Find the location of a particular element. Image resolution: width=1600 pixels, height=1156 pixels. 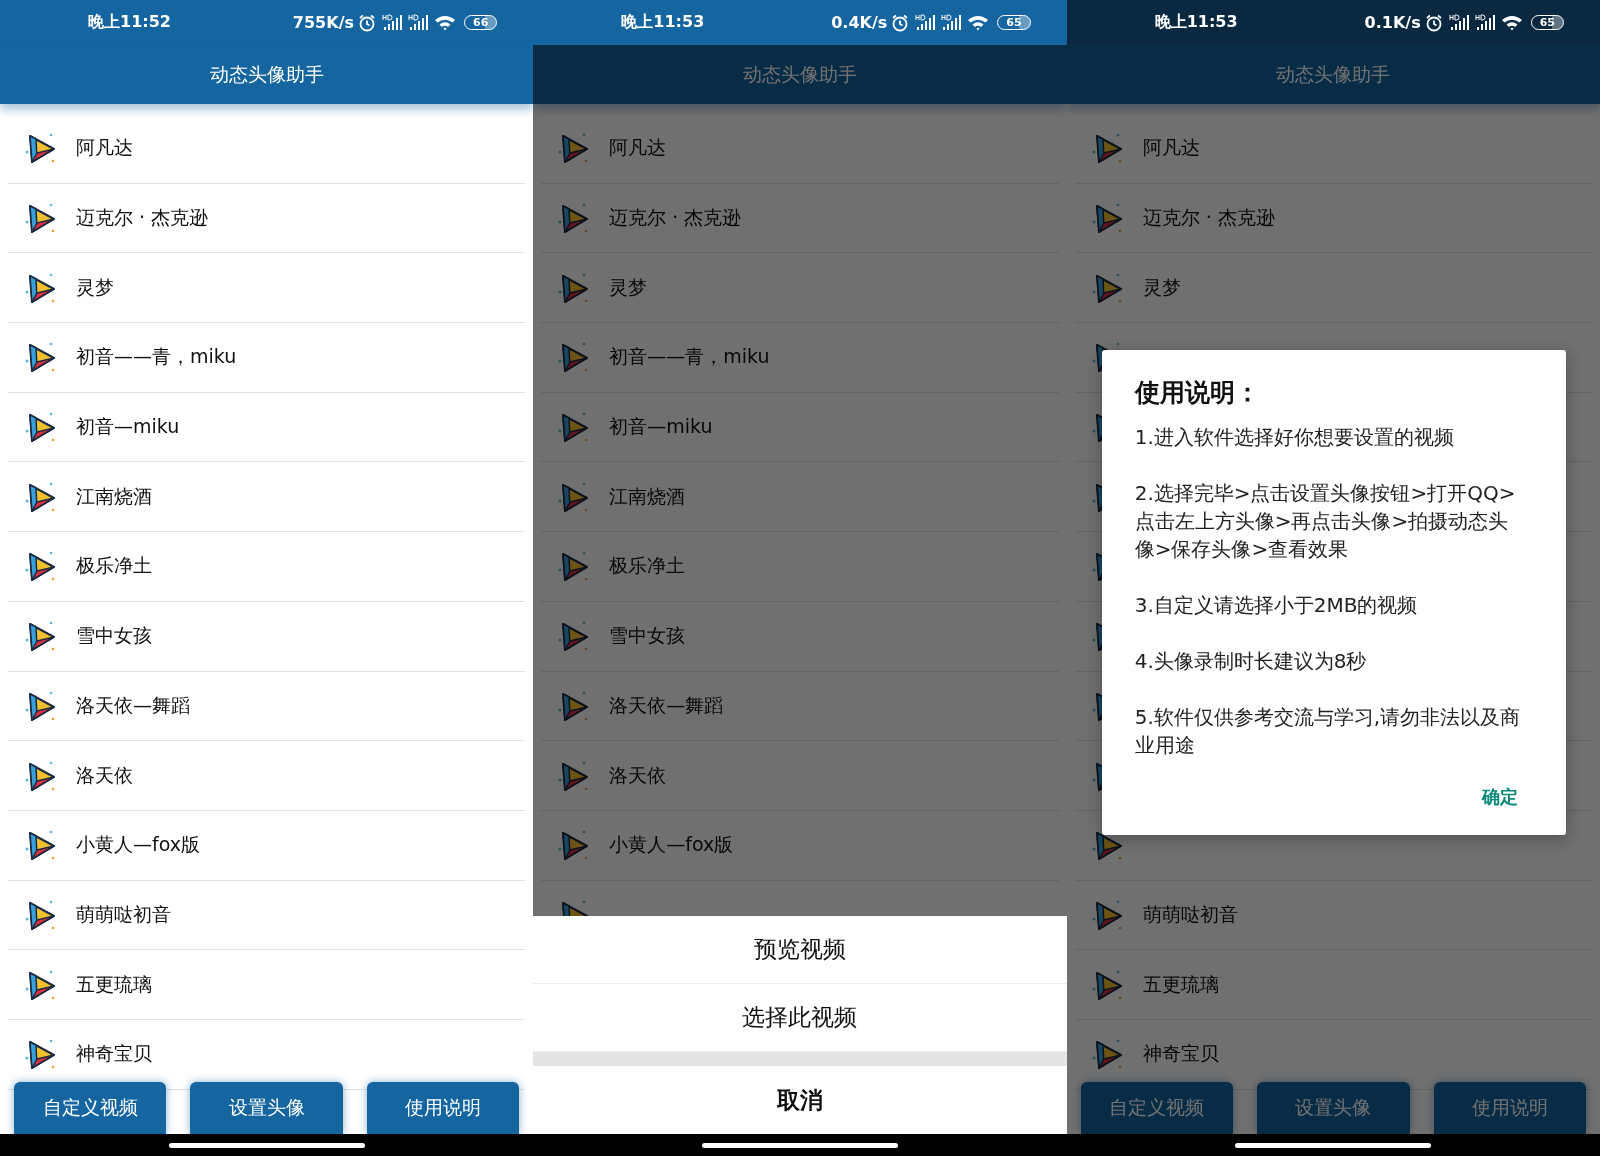

battery-icon: 66 is located at coordinates (481, 22).